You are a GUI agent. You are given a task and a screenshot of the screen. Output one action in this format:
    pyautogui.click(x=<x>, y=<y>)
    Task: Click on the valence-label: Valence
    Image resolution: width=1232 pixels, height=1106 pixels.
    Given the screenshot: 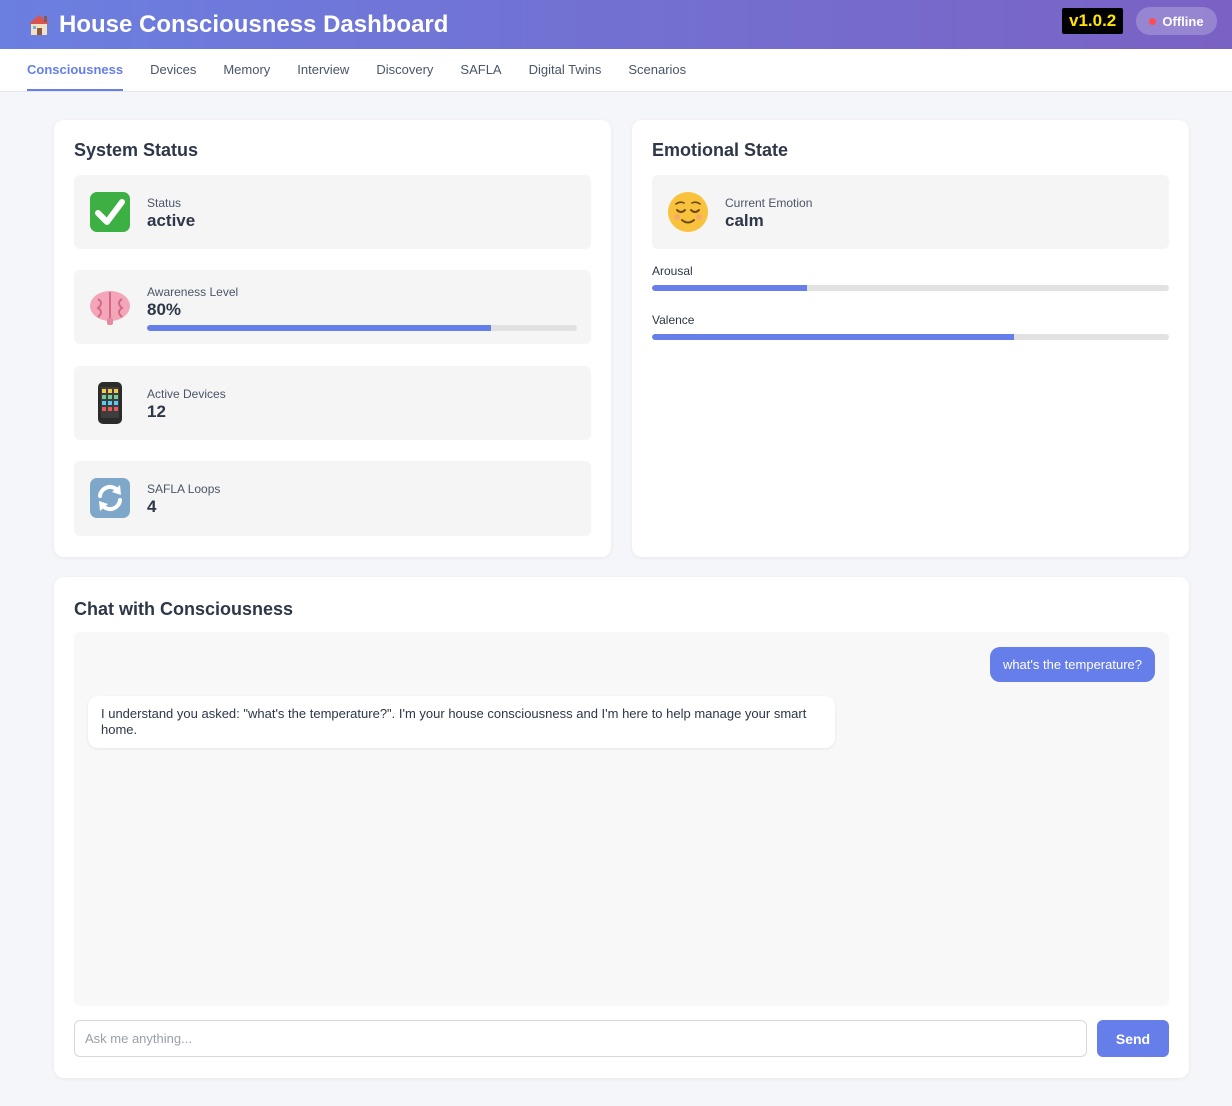 What is the action you would take?
    pyautogui.click(x=673, y=320)
    